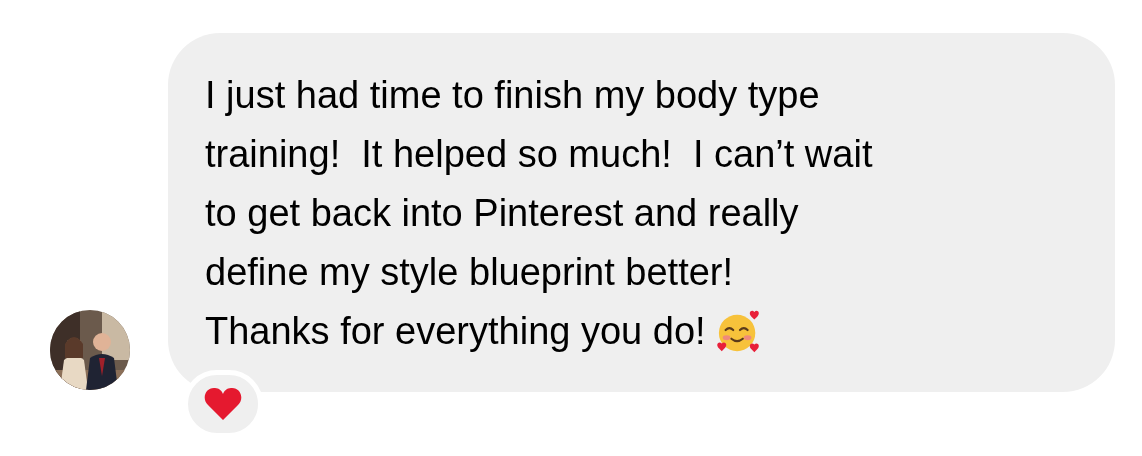  I want to click on smiling-face-with-hearts-icon, so click(738, 331).